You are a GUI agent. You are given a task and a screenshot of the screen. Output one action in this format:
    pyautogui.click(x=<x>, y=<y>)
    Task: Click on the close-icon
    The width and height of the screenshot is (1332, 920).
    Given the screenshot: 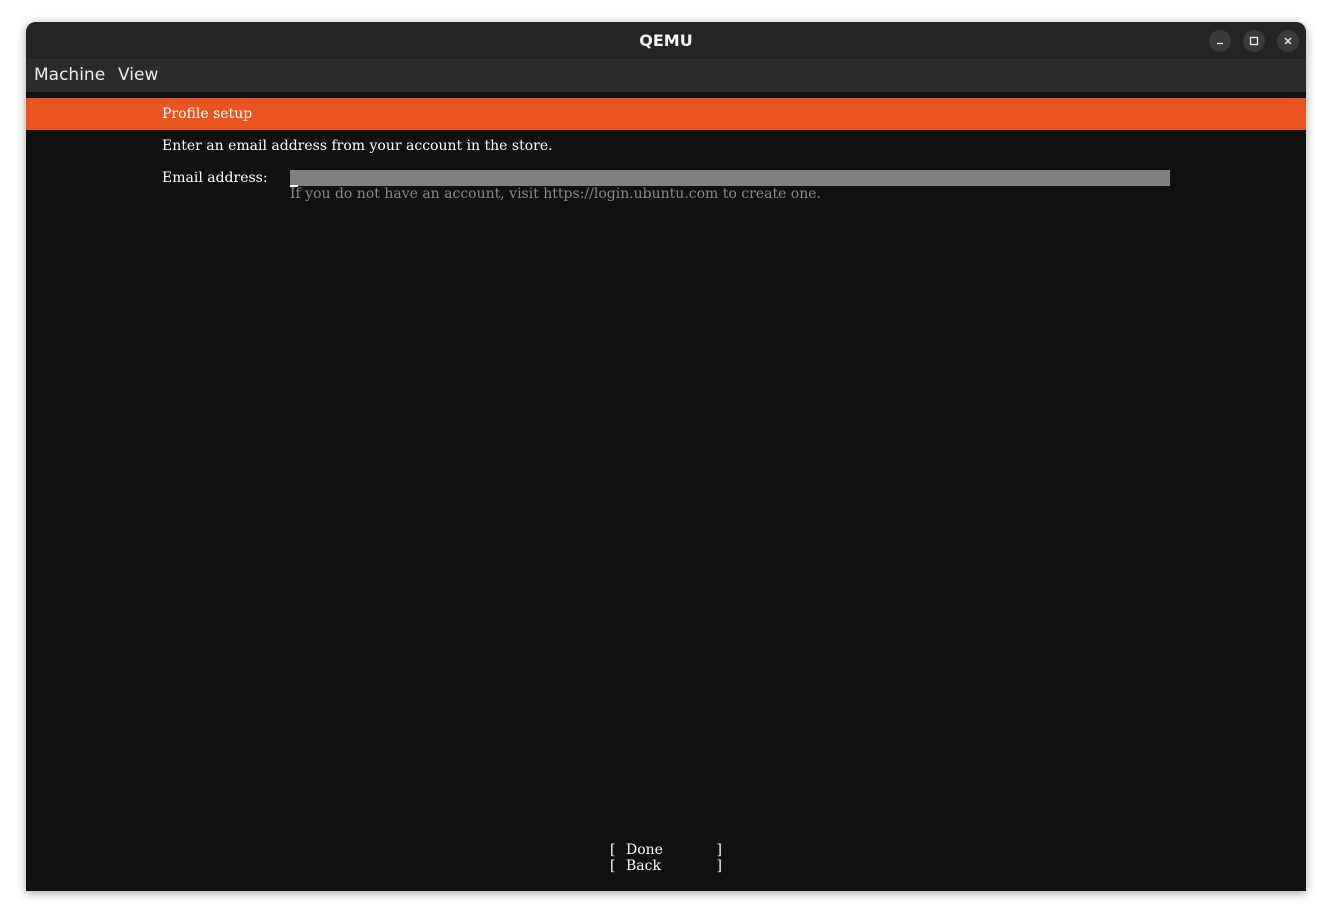 What is the action you would take?
    pyautogui.click(x=1288, y=41)
    